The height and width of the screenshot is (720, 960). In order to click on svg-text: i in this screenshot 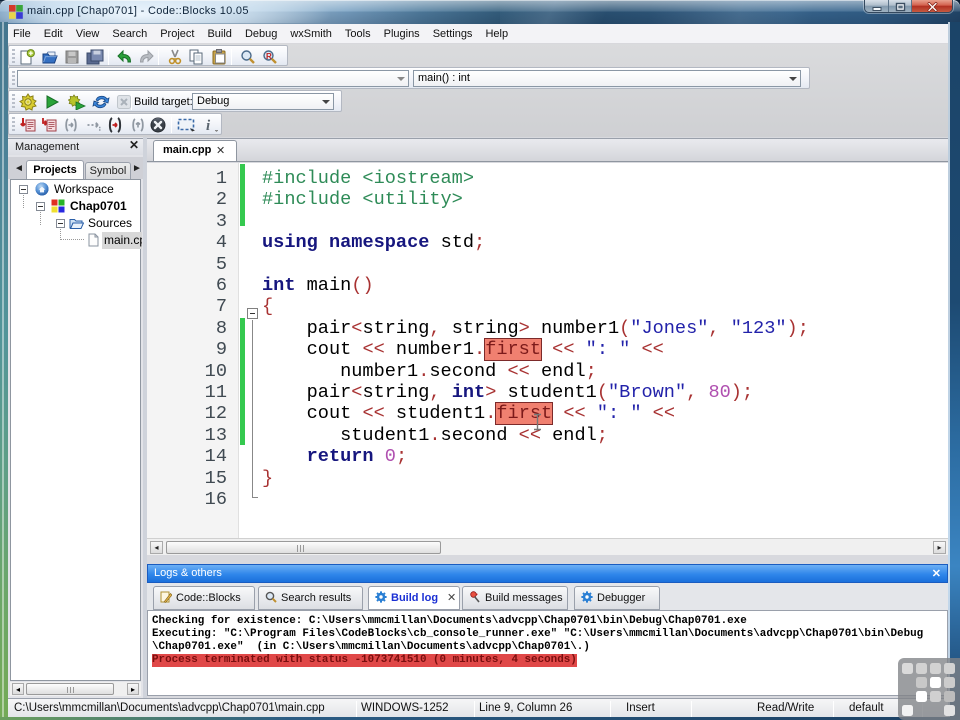, I will do `click(208, 125)`.